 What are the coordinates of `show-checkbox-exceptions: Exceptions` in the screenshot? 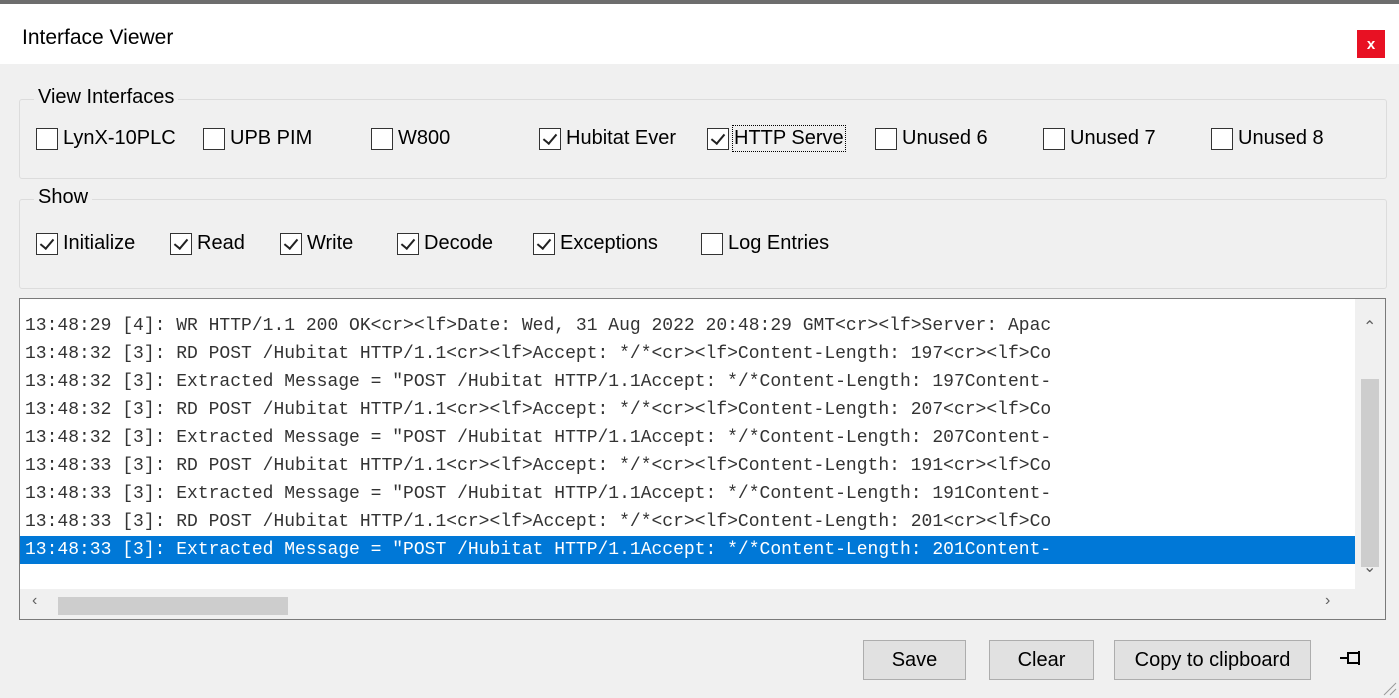 It's located at (595, 243).